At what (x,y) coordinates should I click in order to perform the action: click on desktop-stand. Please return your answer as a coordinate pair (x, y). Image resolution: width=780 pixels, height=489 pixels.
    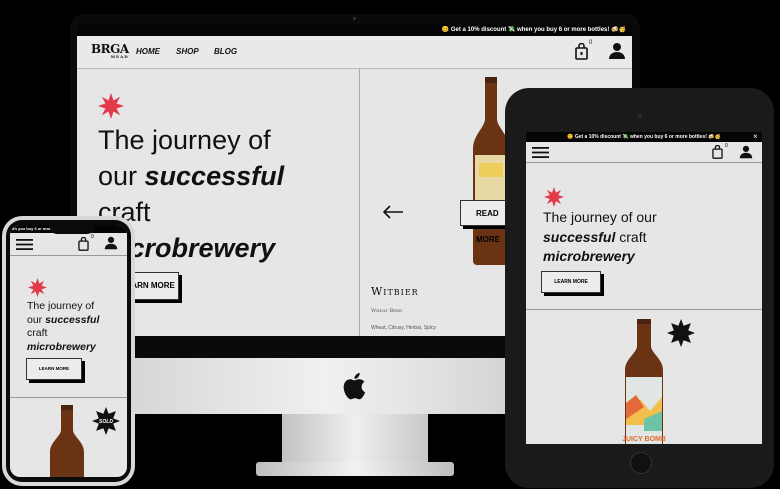
    Looking at the image, I should click on (355, 439).